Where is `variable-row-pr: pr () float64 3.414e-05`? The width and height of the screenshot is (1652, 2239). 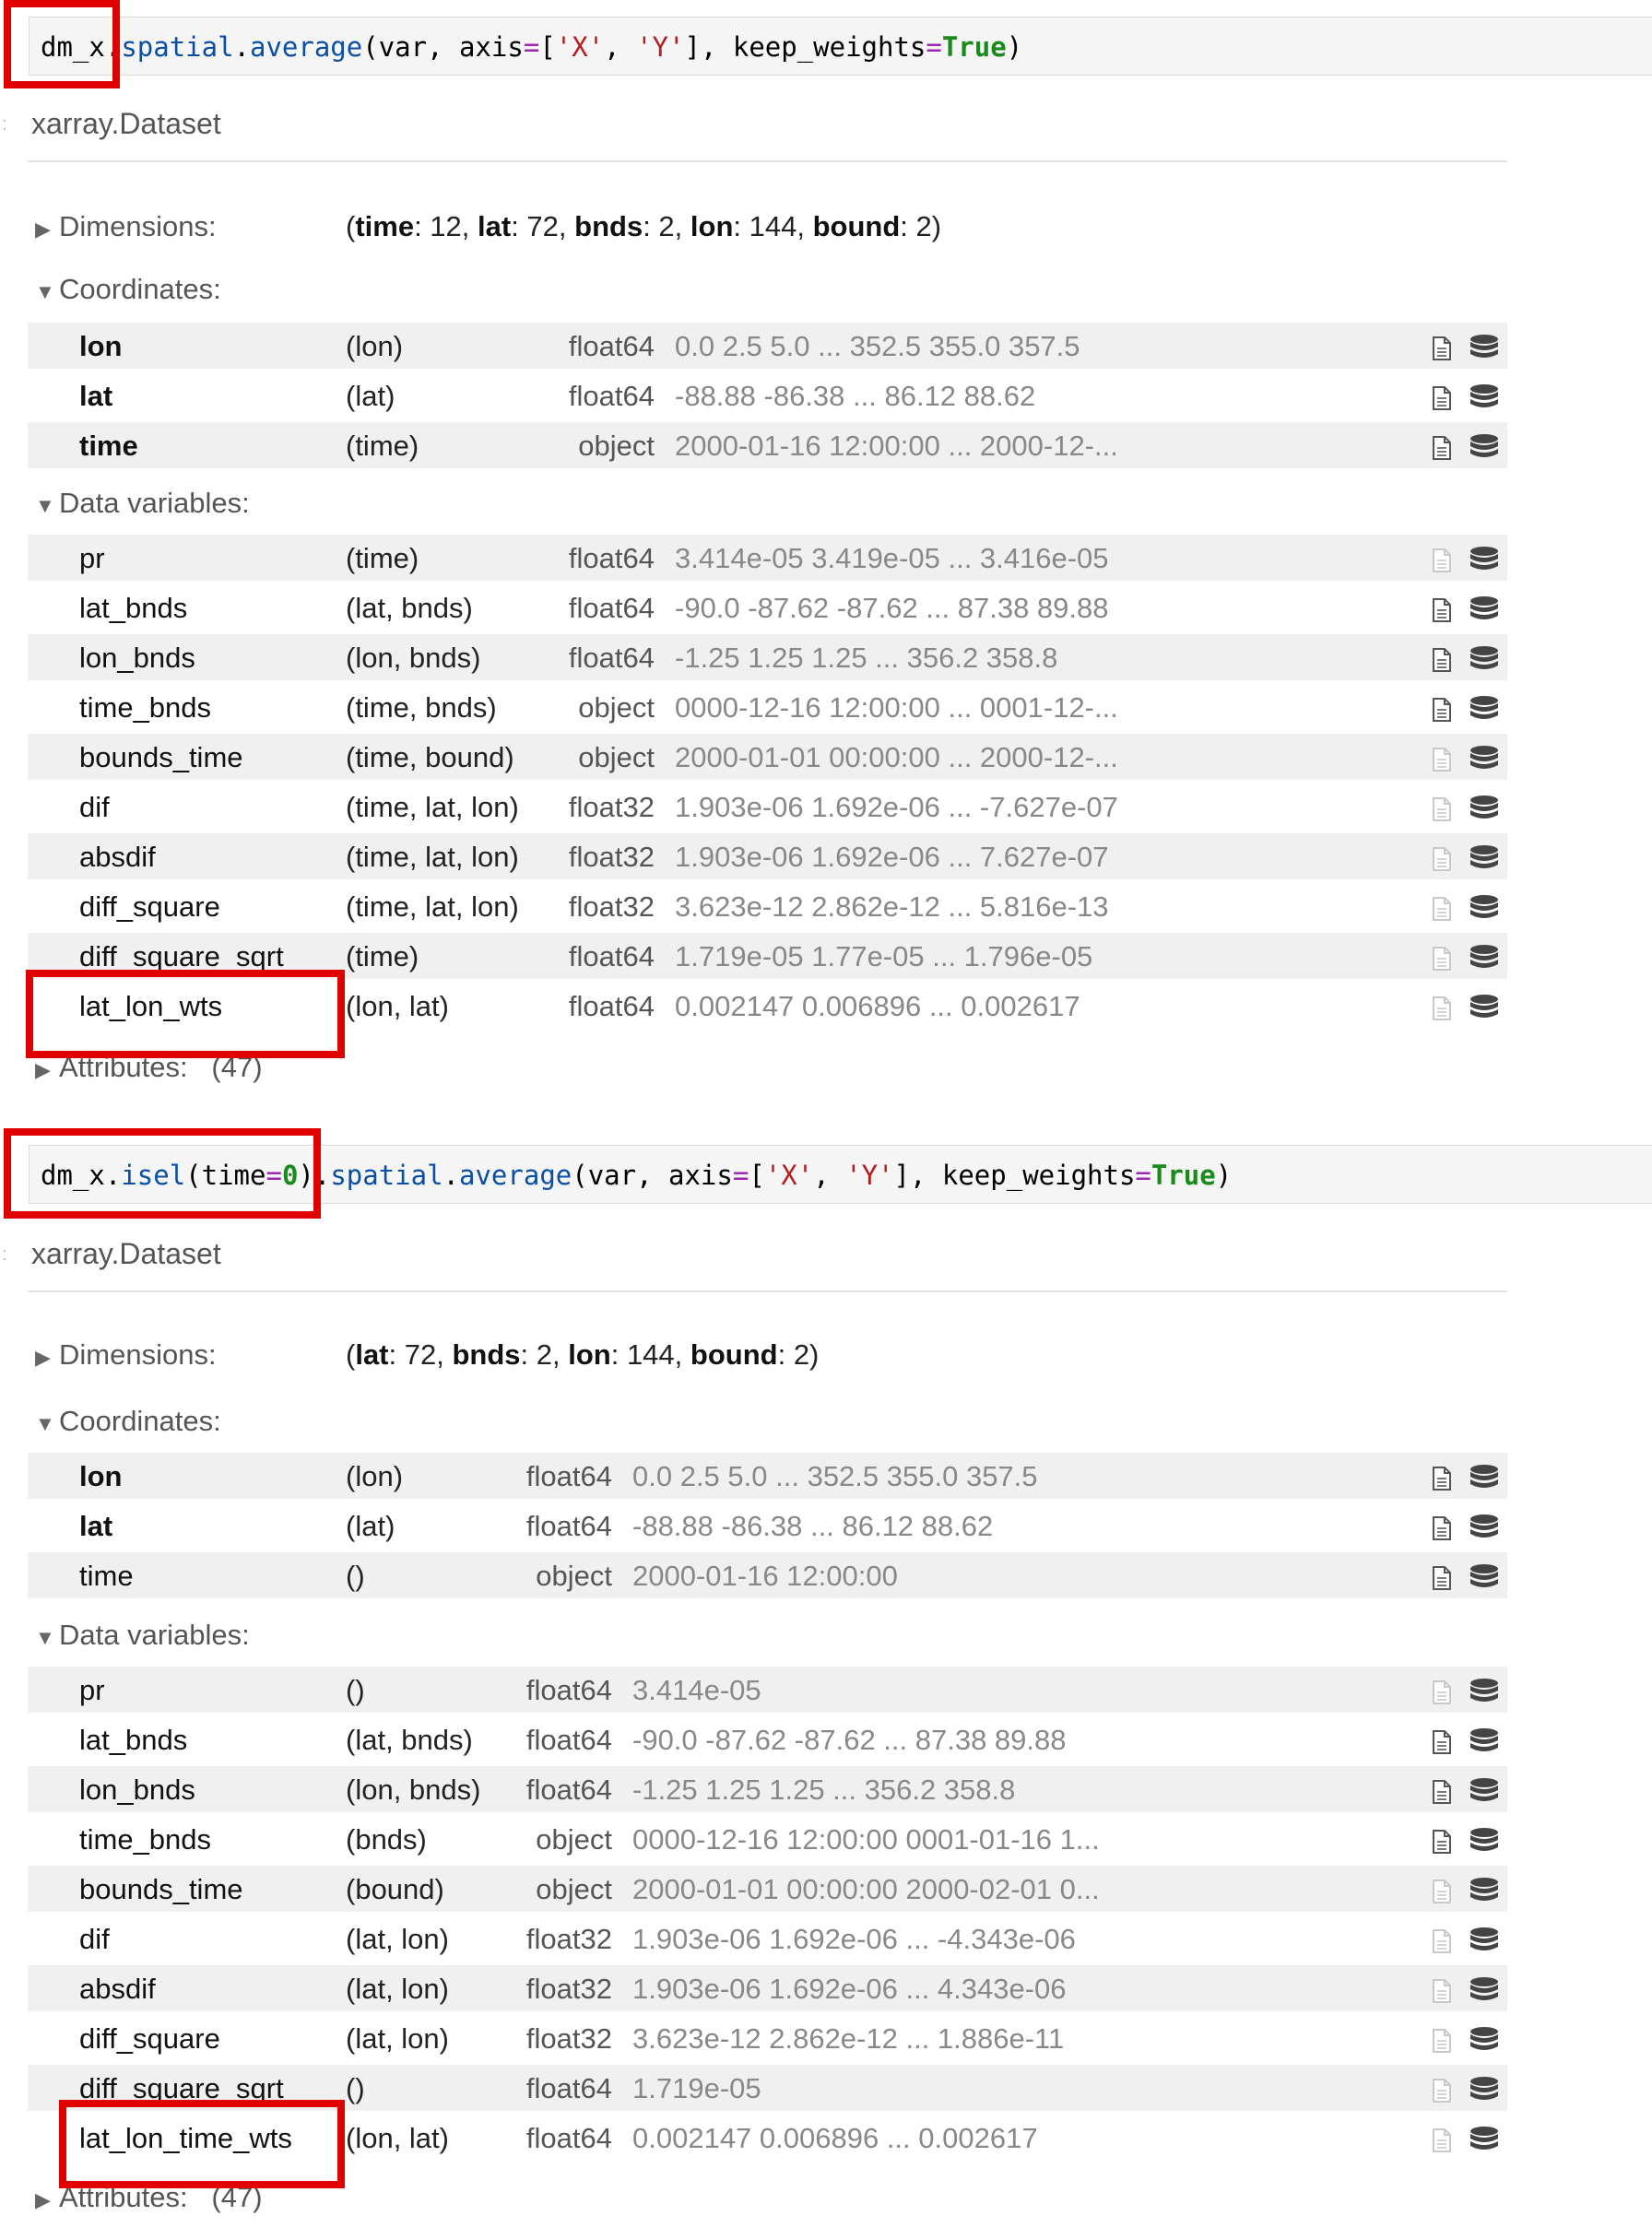 variable-row-pr: pr () float64 3.414e-05 is located at coordinates (767, 1690).